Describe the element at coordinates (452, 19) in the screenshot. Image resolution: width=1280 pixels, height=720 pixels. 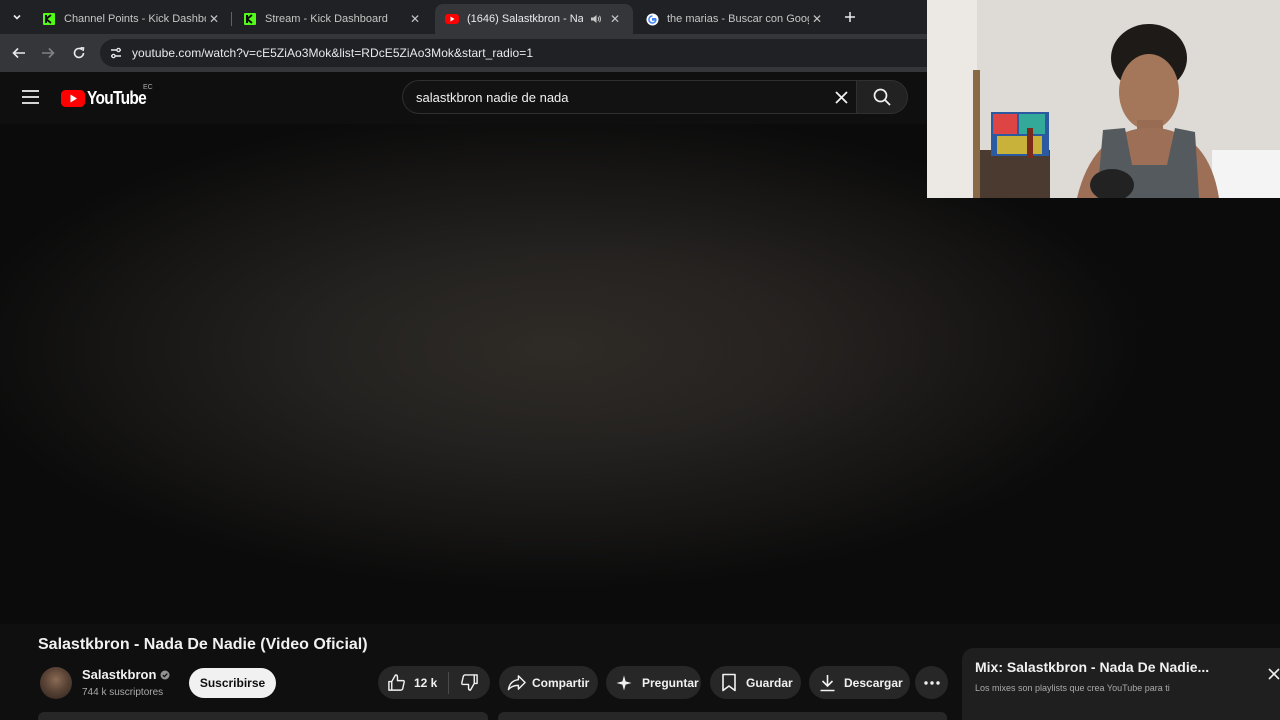
I see `youtube-icon` at that location.